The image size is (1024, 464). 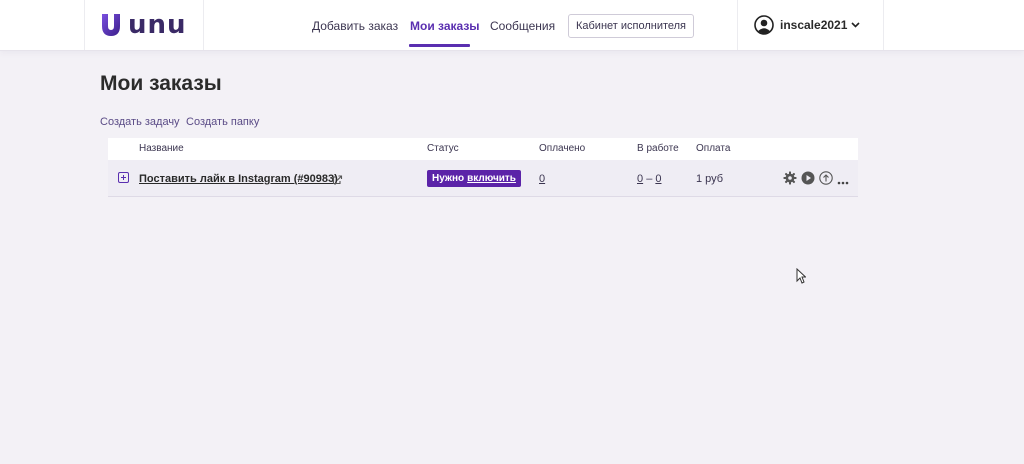 I want to click on row-actions, so click(x=818, y=180).